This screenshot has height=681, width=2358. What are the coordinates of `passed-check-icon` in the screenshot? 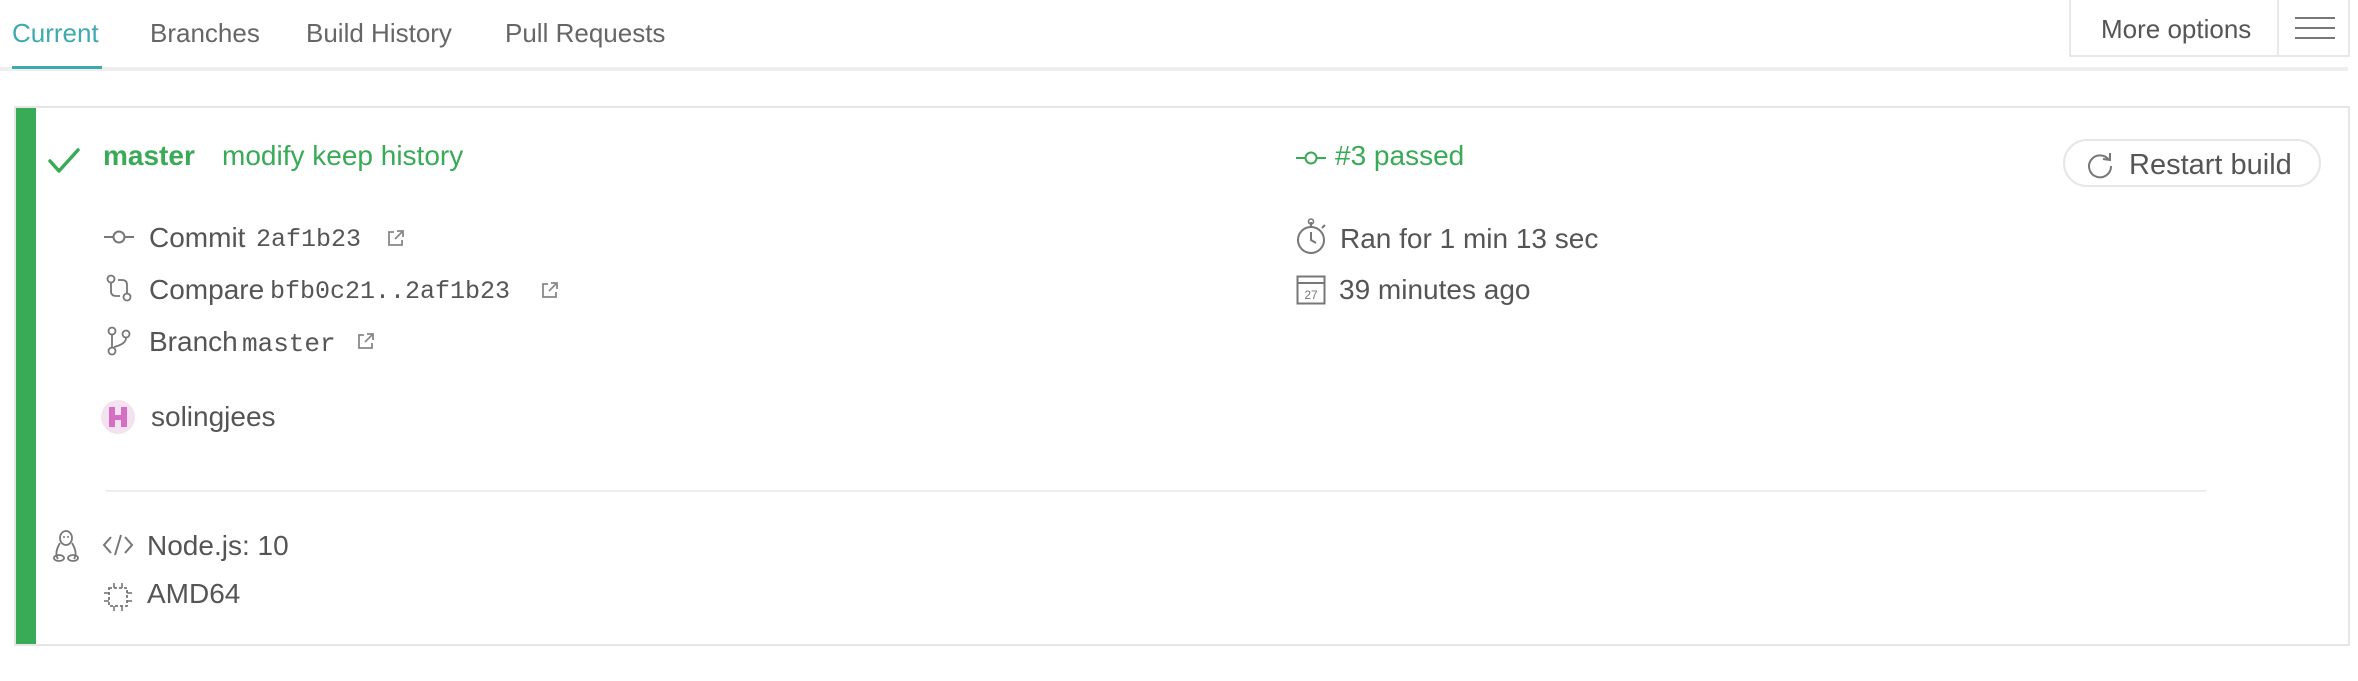 It's located at (64, 160).